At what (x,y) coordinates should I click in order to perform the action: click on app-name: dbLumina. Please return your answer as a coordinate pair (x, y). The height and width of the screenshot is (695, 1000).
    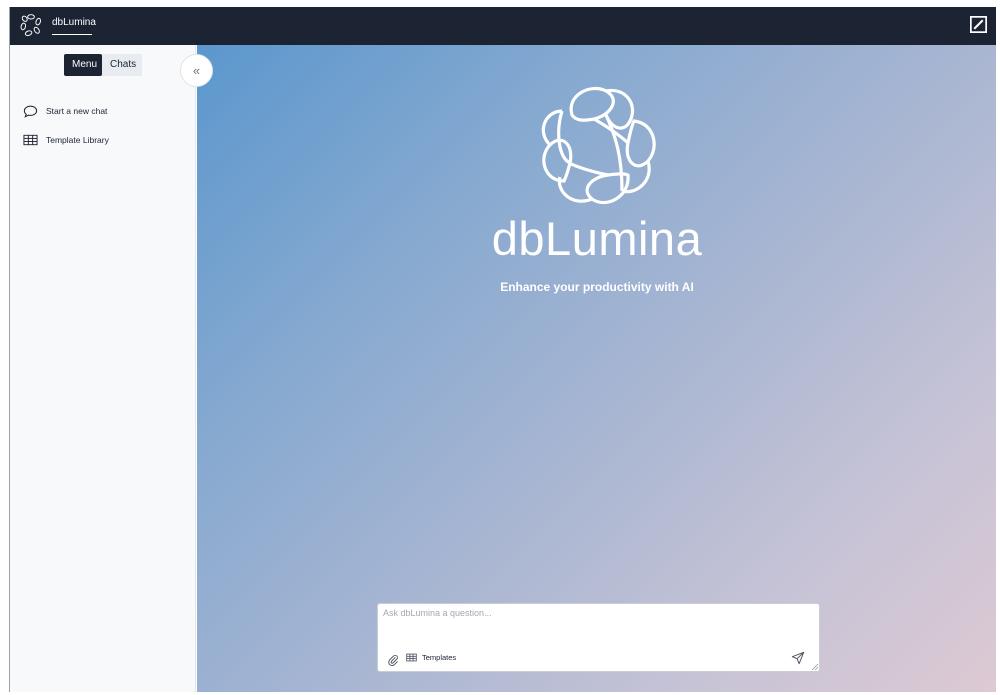
    Looking at the image, I should click on (74, 26).